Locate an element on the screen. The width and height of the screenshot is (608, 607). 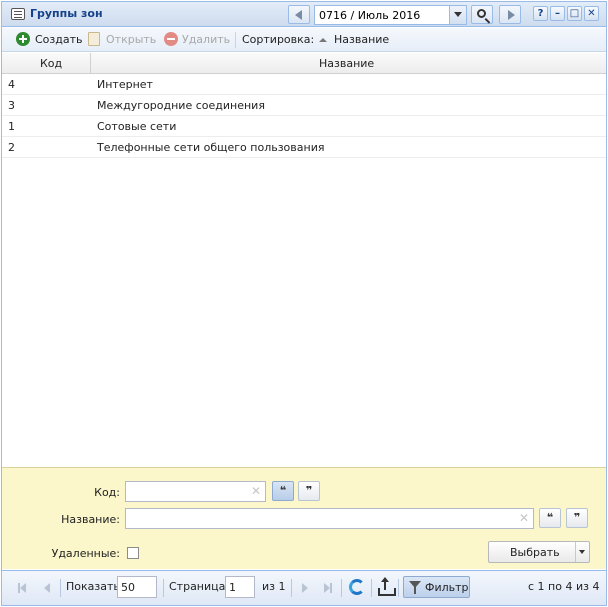
page-count-label: из 1 is located at coordinates (274, 586).